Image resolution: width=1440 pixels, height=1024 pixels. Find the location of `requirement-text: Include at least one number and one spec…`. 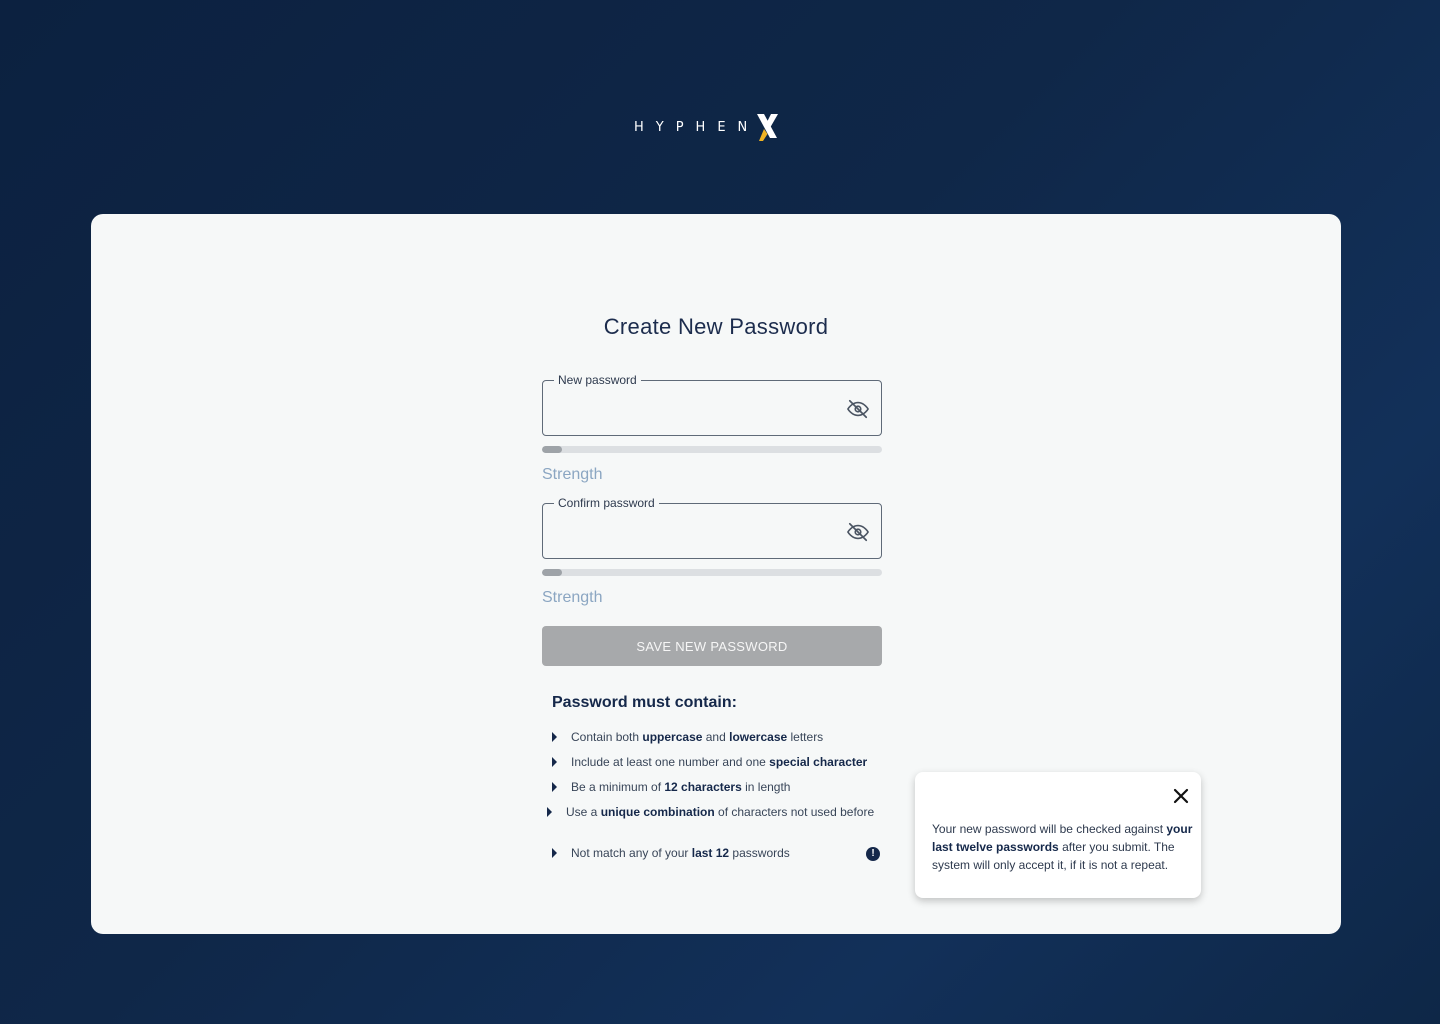

requirement-text: Include at least one number and one spec… is located at coordinates (719, 762).